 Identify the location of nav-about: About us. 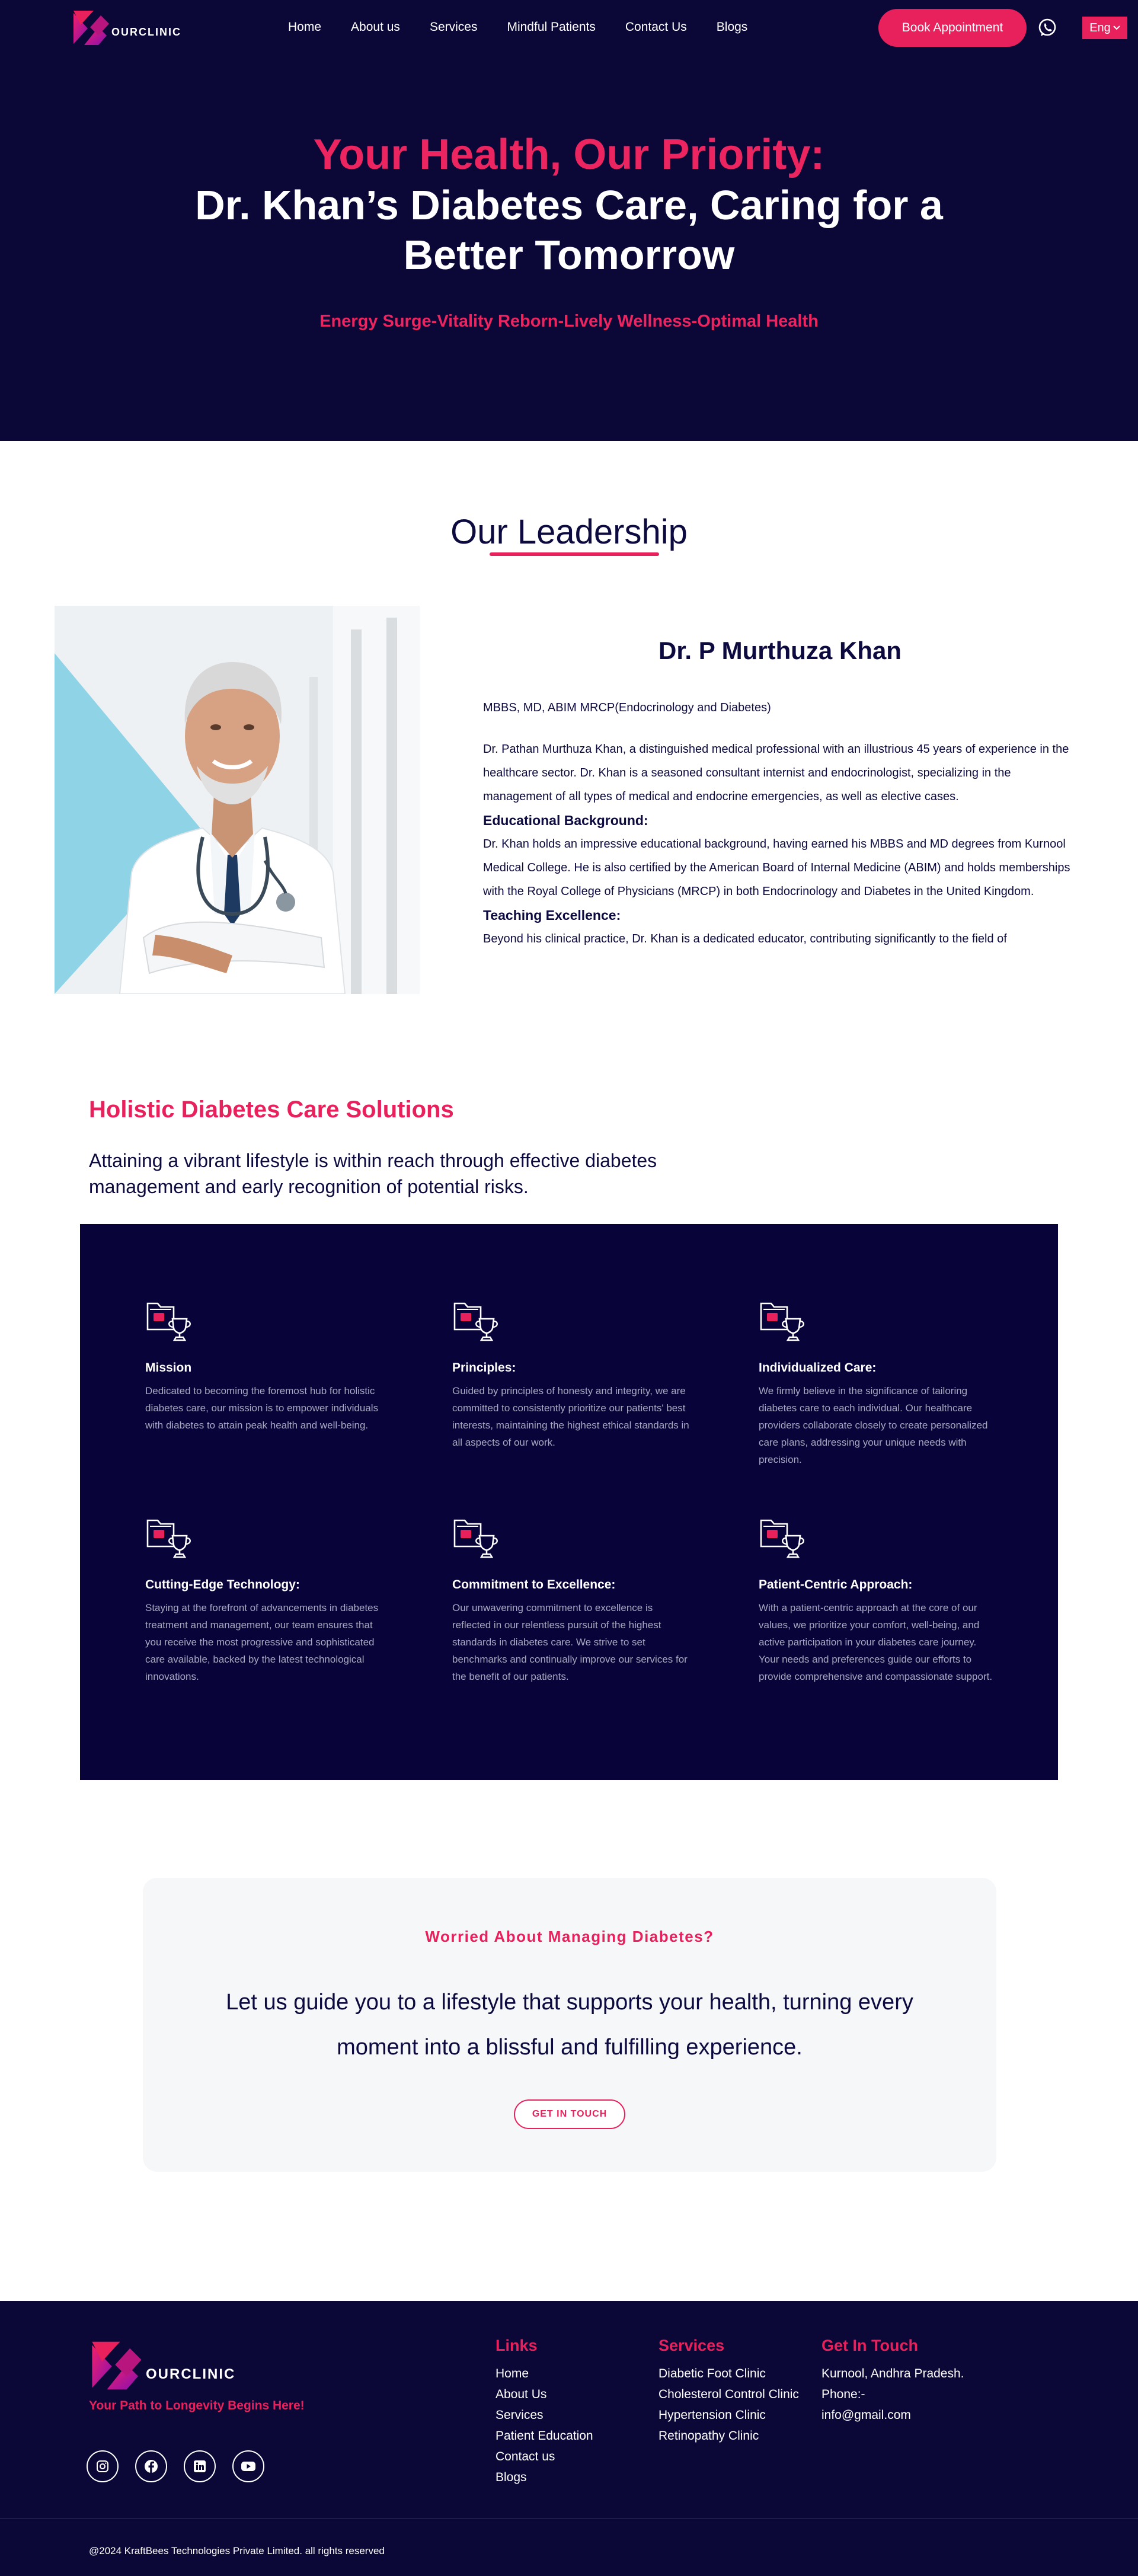
(375, 27).